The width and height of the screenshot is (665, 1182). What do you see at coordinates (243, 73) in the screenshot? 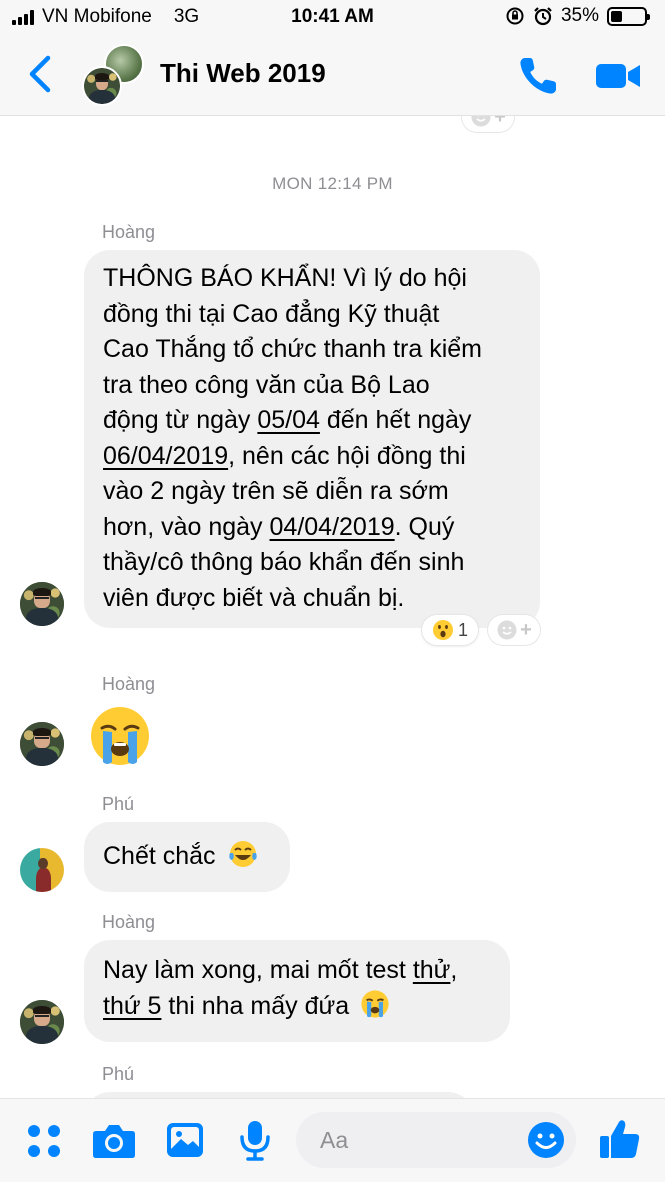
I see `chat-title: Thi Web 2019` at bounding box center [243, 73].